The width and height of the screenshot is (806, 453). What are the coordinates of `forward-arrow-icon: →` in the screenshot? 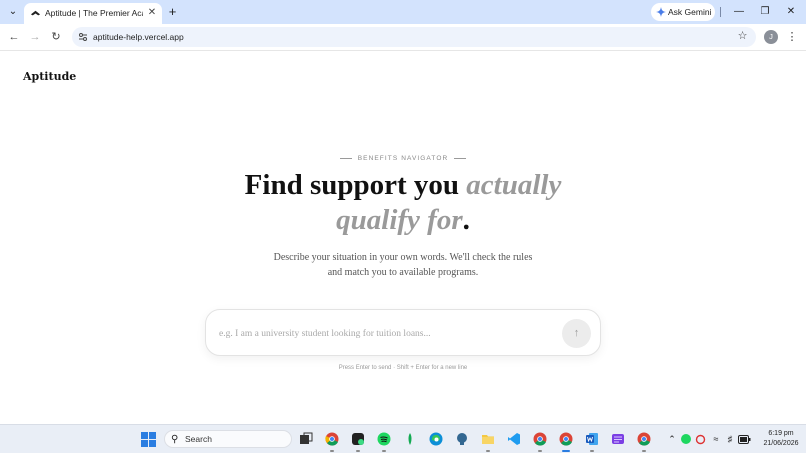 It's located at (35, 37).